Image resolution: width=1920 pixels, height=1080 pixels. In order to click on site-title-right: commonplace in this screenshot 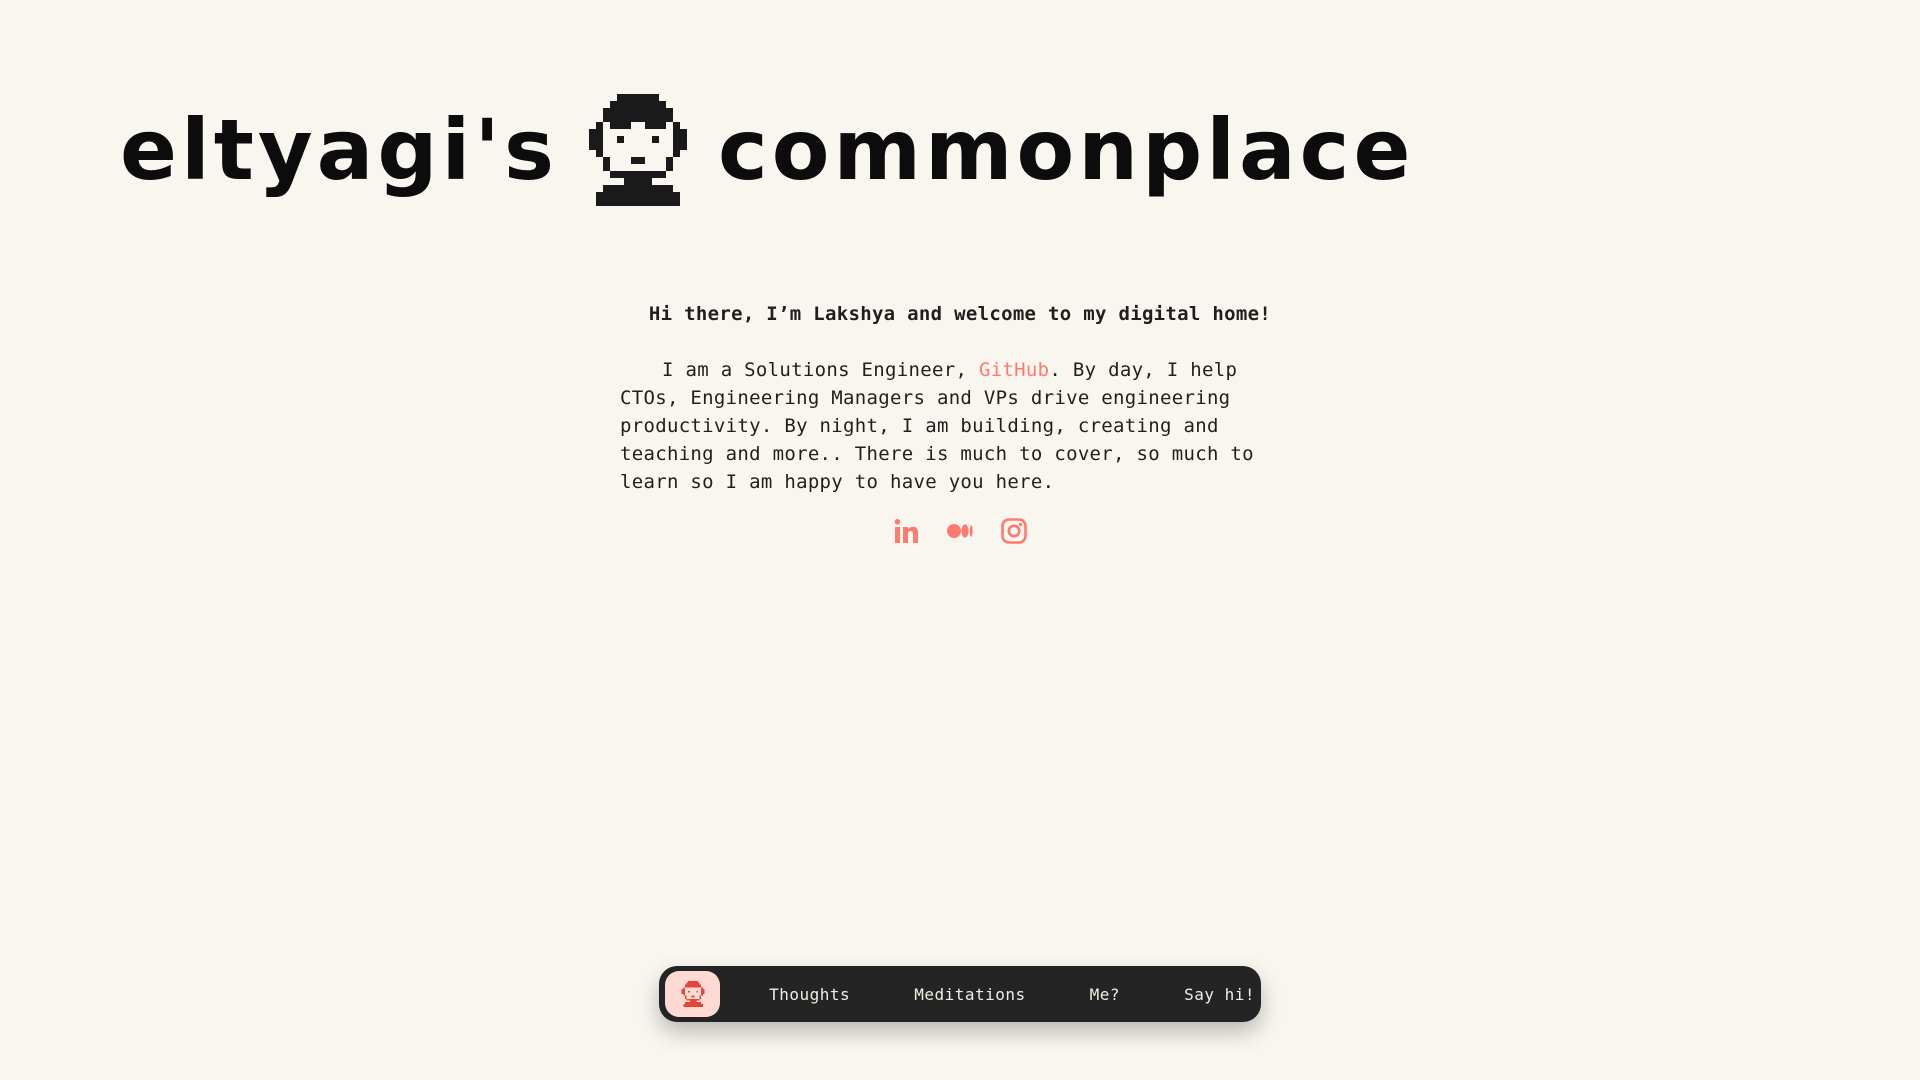, I will do `click(1066, 150)`.